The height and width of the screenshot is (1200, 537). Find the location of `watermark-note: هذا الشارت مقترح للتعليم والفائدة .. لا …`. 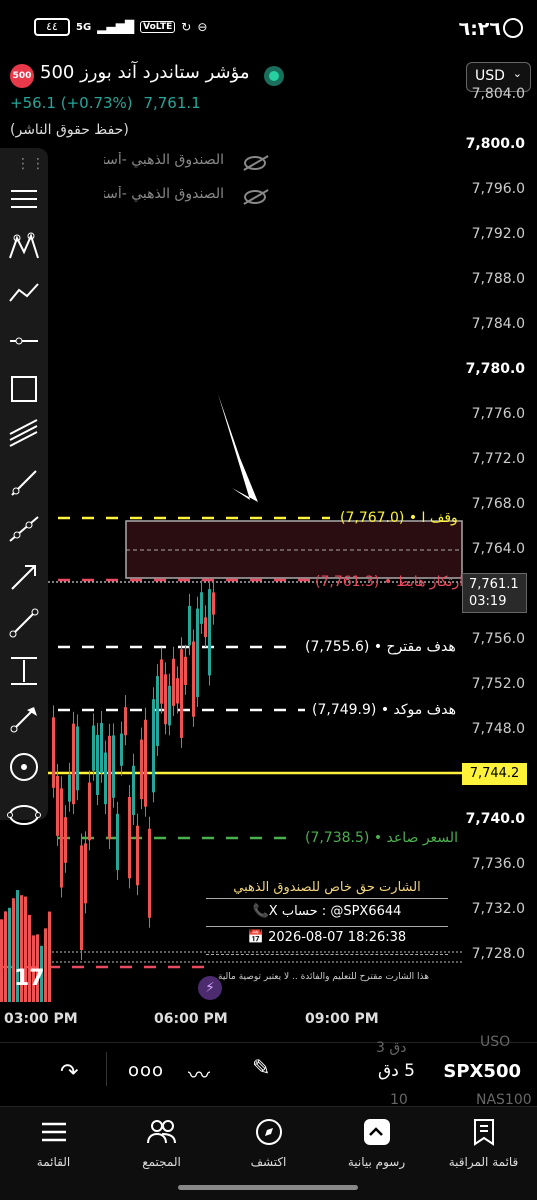

watermark-note: هذا الشارت مقترح للتعليم والفائدة .. لا … is located at coordinates (323, 977).